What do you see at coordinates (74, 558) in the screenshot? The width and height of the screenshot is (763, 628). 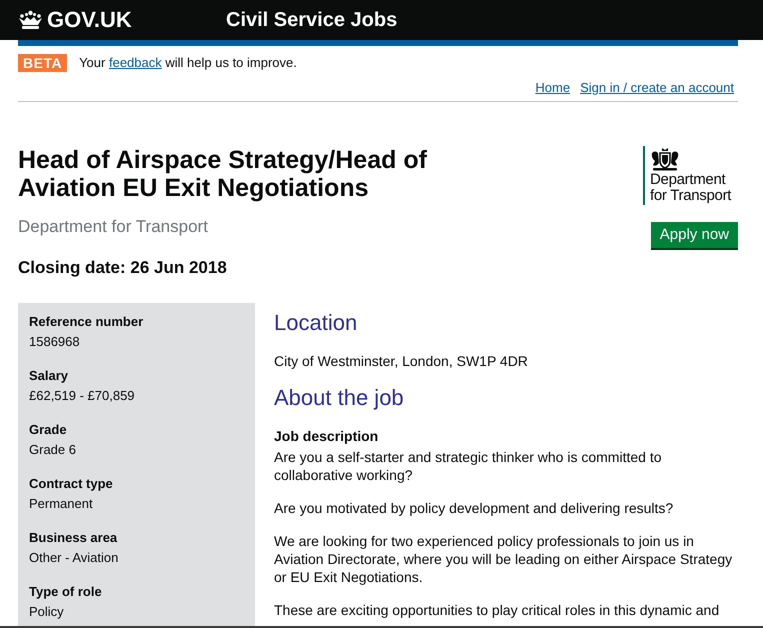 I see `summary-value: Other - Aviation` at bounding box center [74, 558].